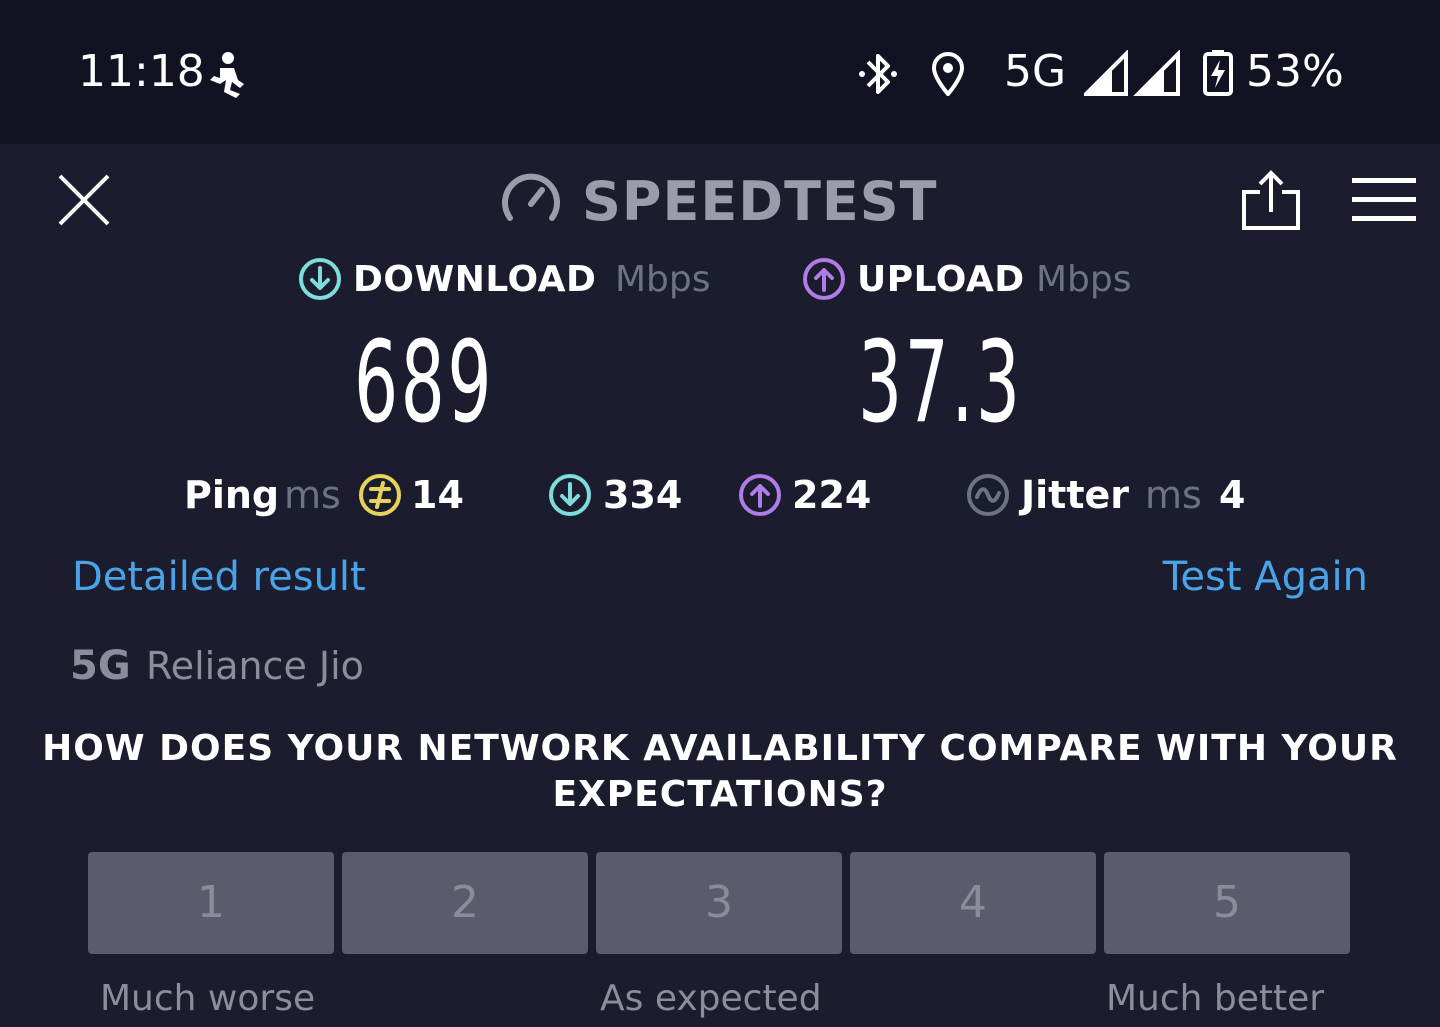  Describe the element at coordinates (84, 200) in the screenshot. I see `close-icon` at that location.